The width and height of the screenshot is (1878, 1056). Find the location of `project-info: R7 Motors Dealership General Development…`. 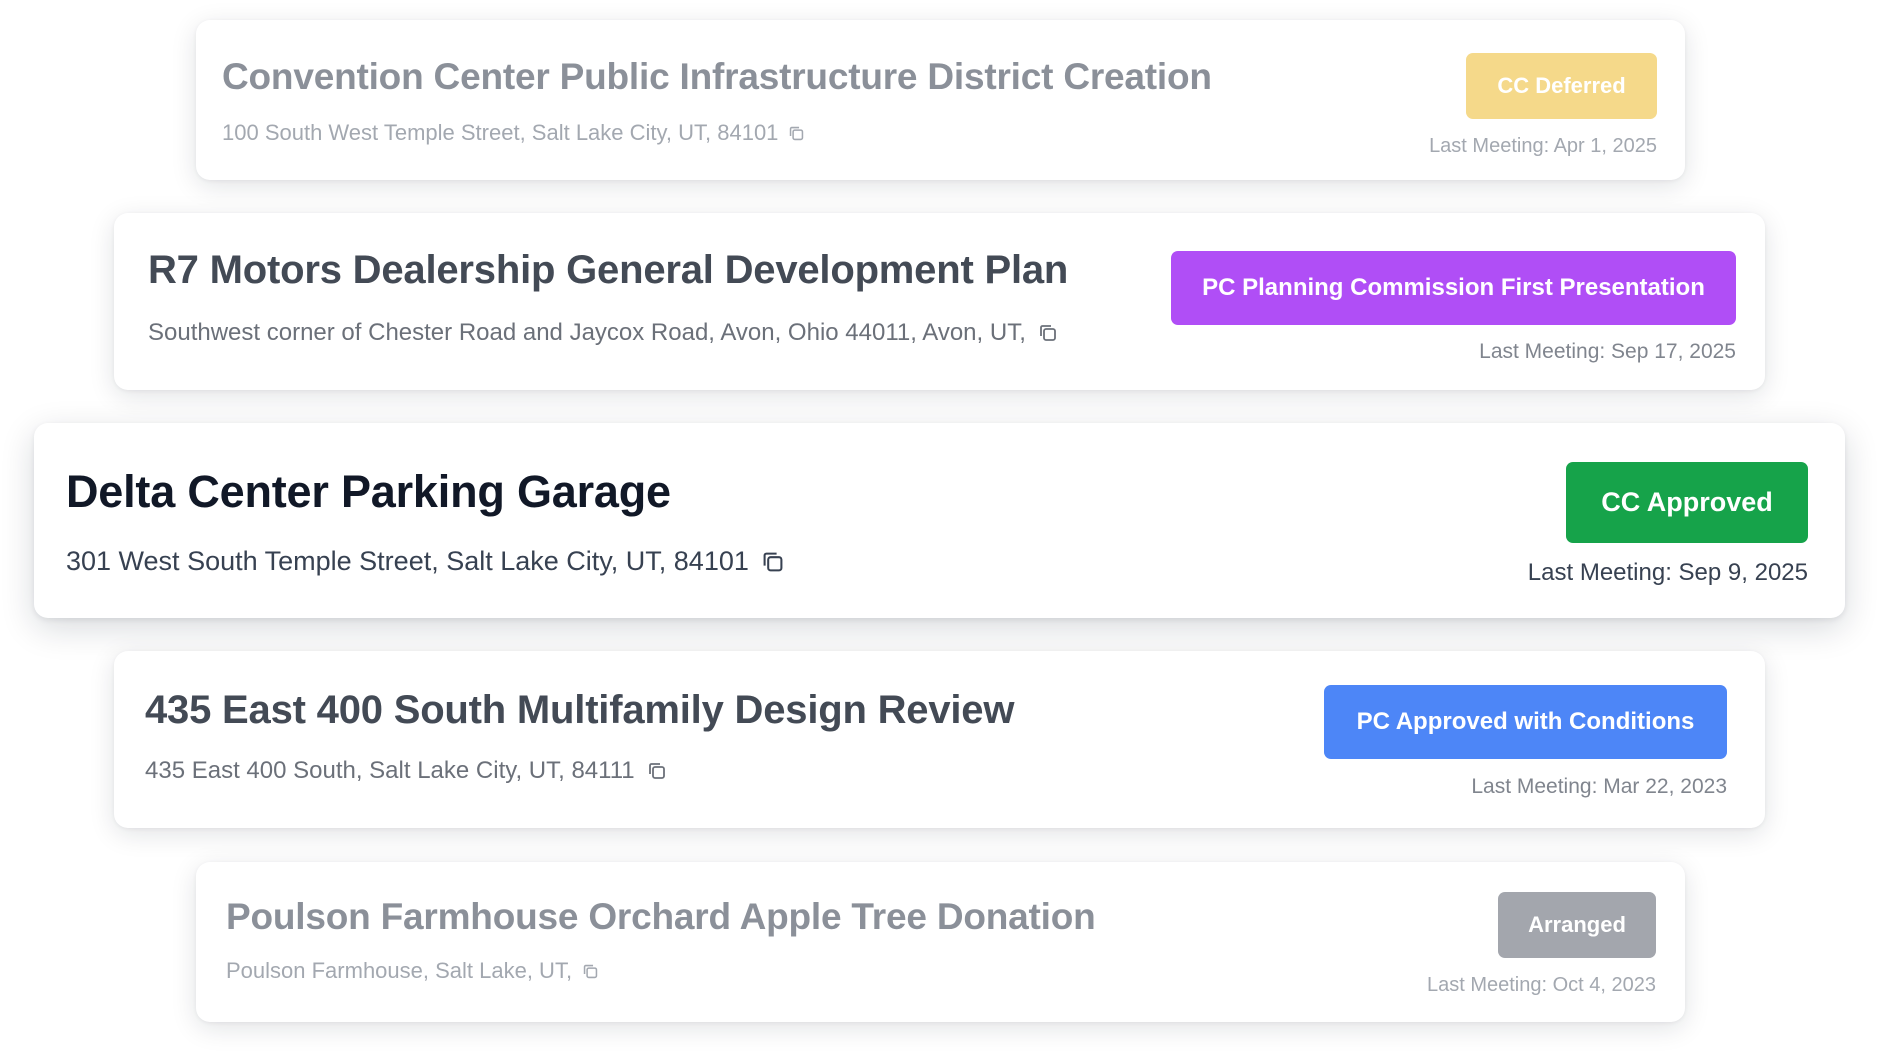

project-info: R7 Motors Dealership General Development… is located at coordinates (608, 297).